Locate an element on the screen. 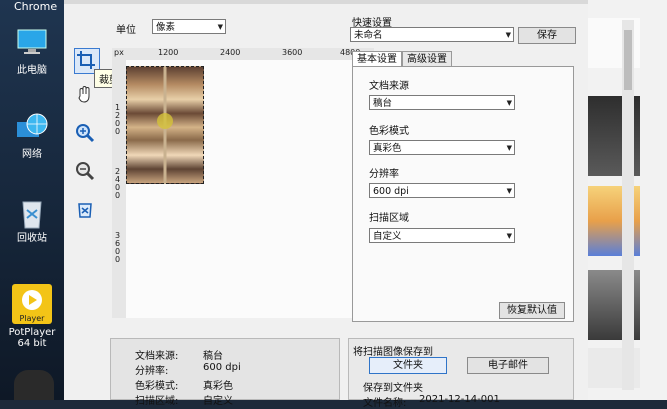  units-select: 像素 ▼ is located at coordinates (189, 26).